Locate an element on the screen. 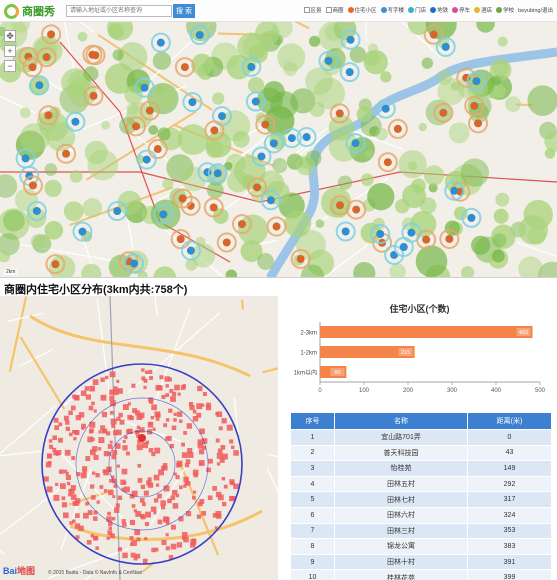 The width and height of the screenshot is (557, 580). table-row: 4 田林五村 292 is located at coordinates (421, 484).